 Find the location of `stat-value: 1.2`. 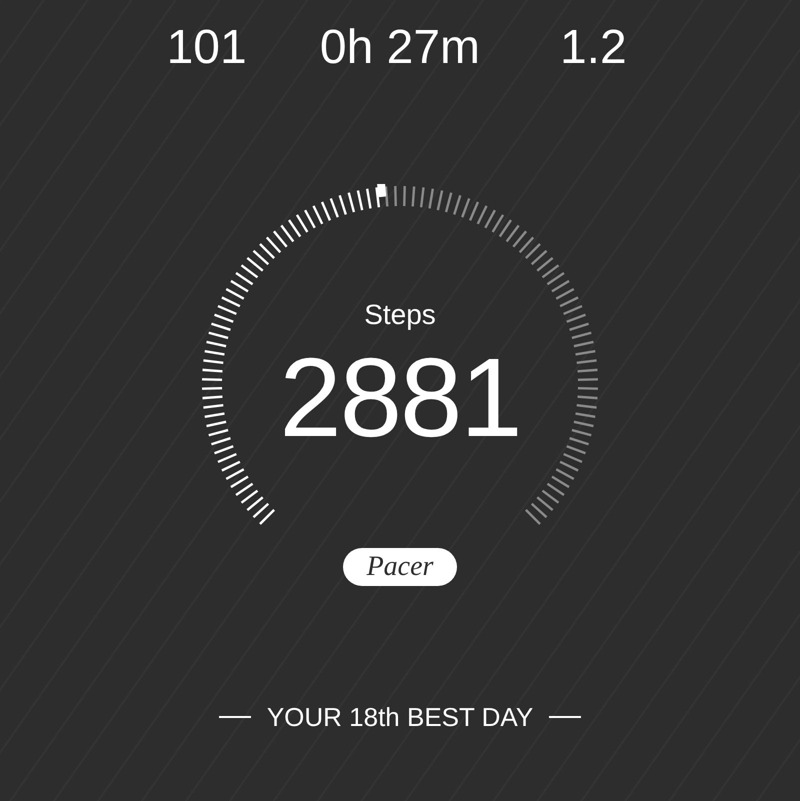

stat-value: 1.2 is located at coordinates (593, 48).